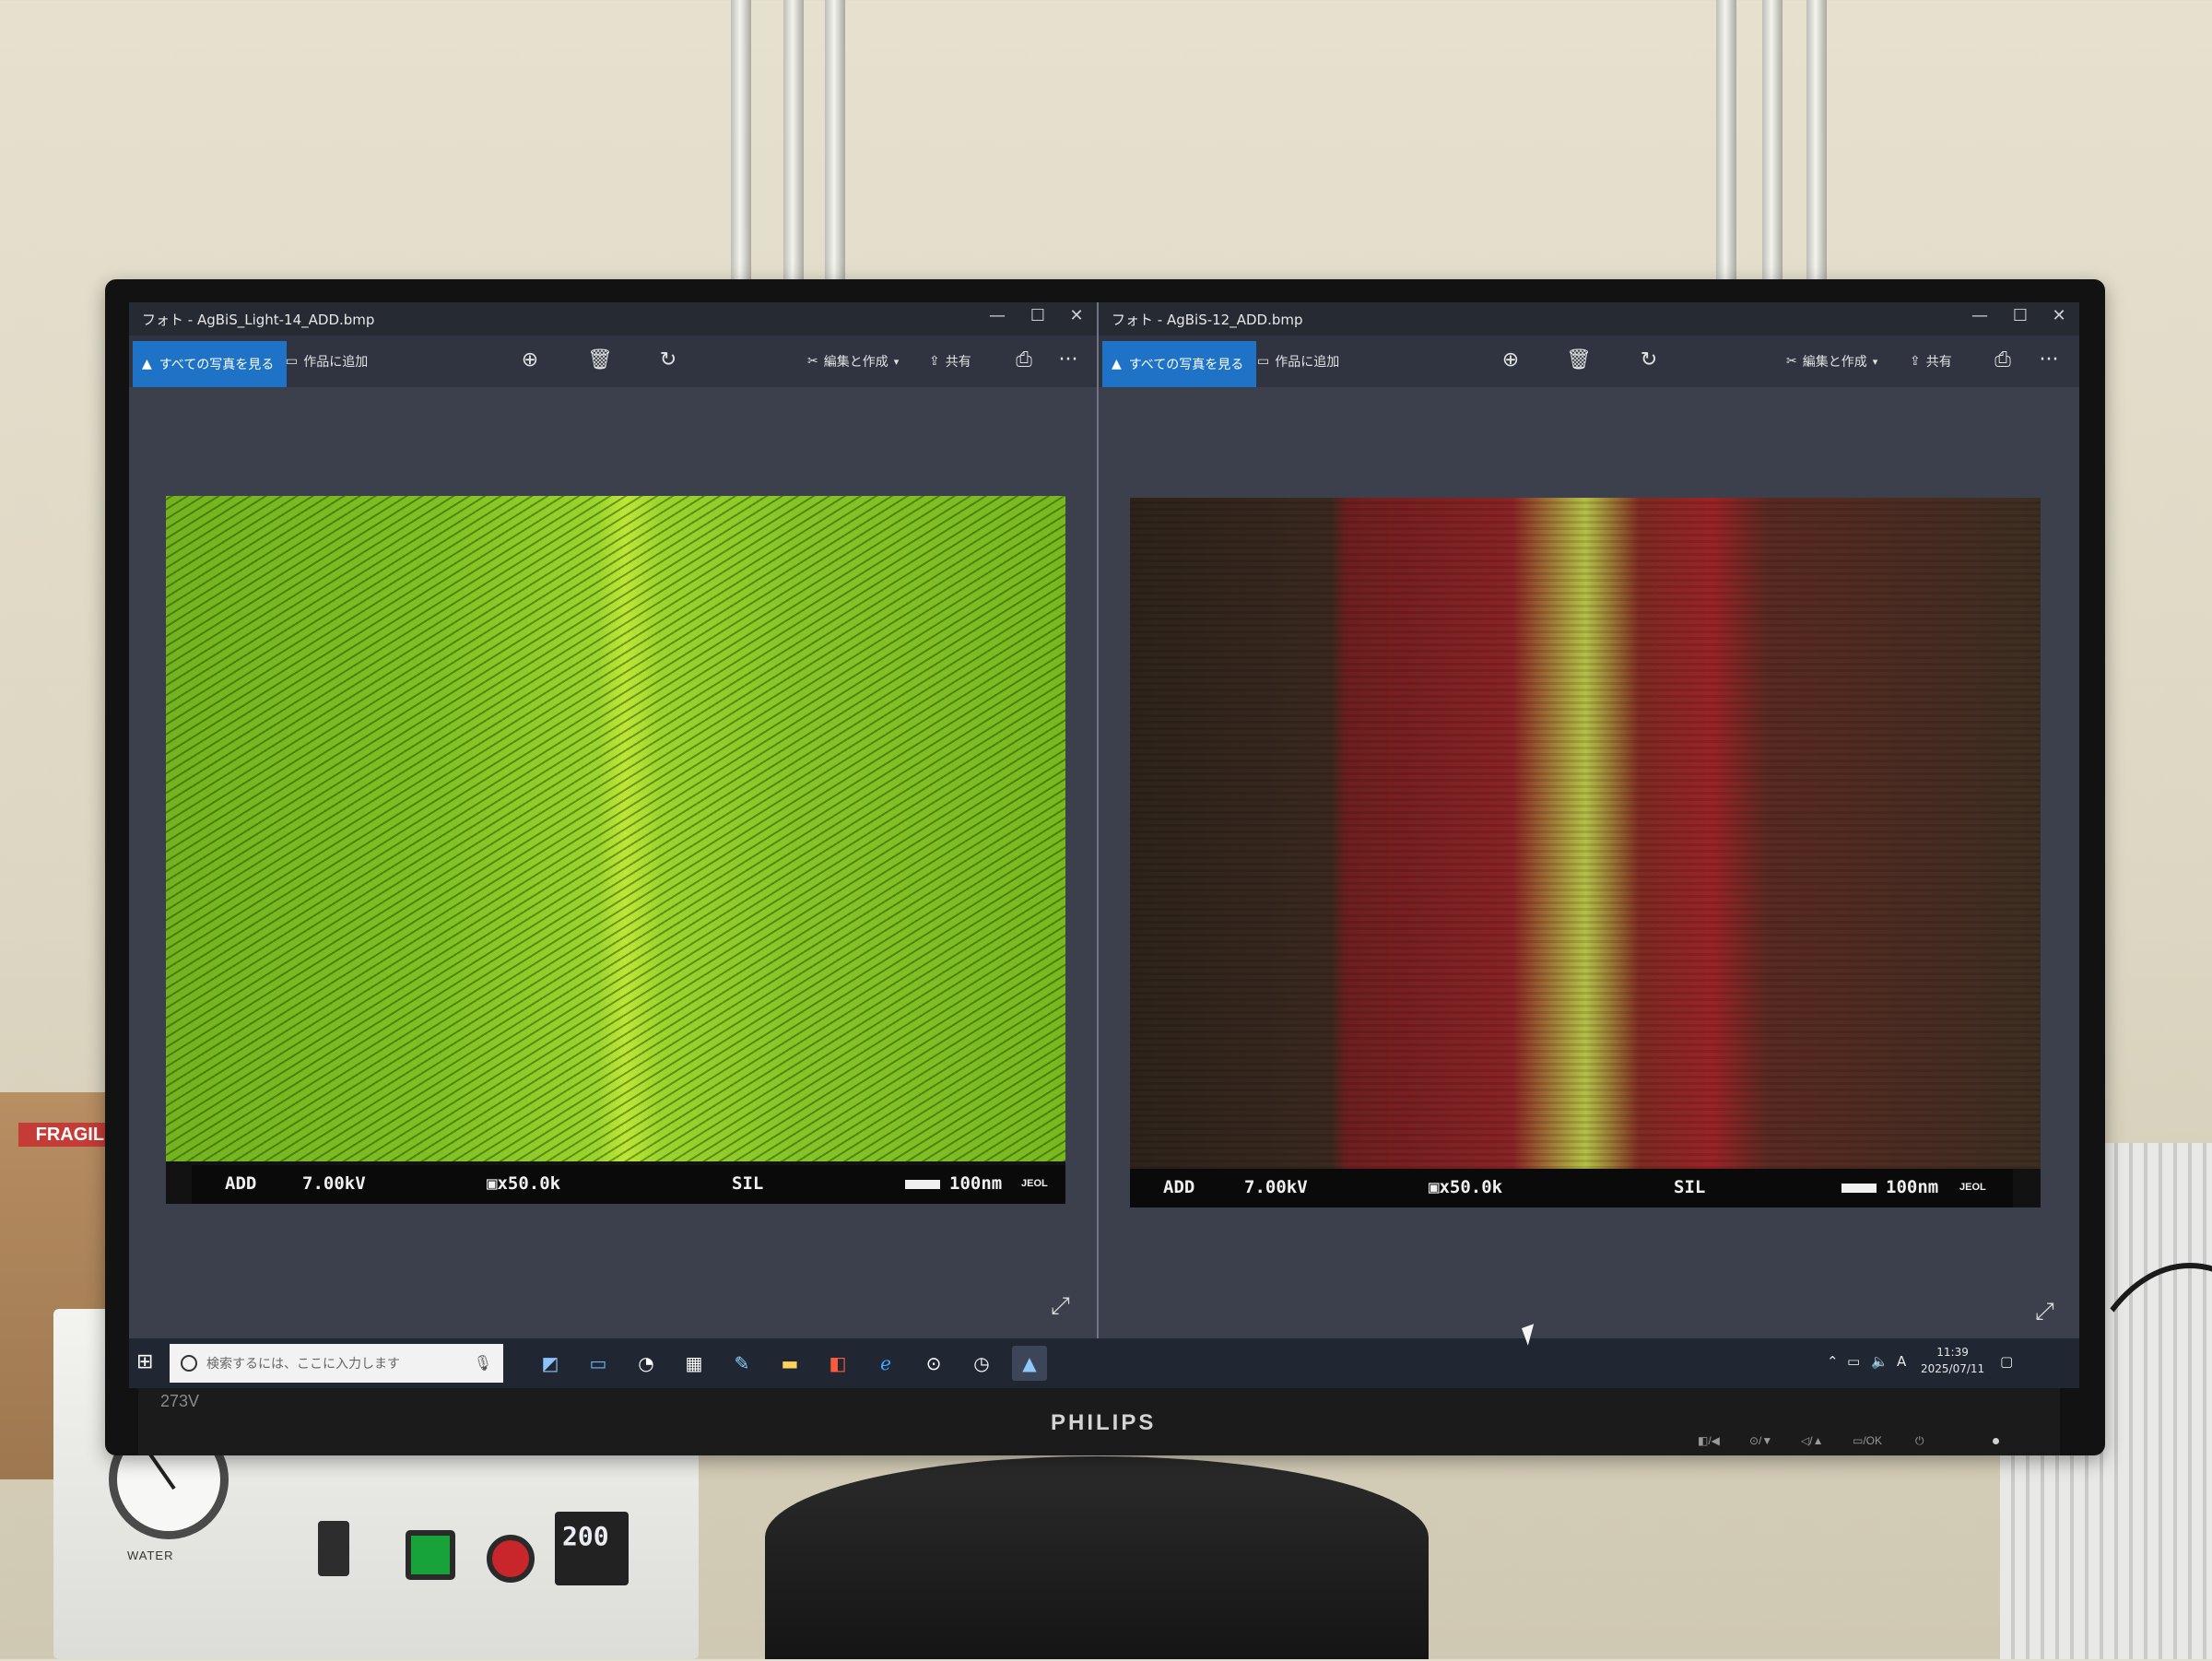 The height and width of the screenshot is (1661, 2212). I want to click on osd-power-button: ⏻, so click(1919, 1441).